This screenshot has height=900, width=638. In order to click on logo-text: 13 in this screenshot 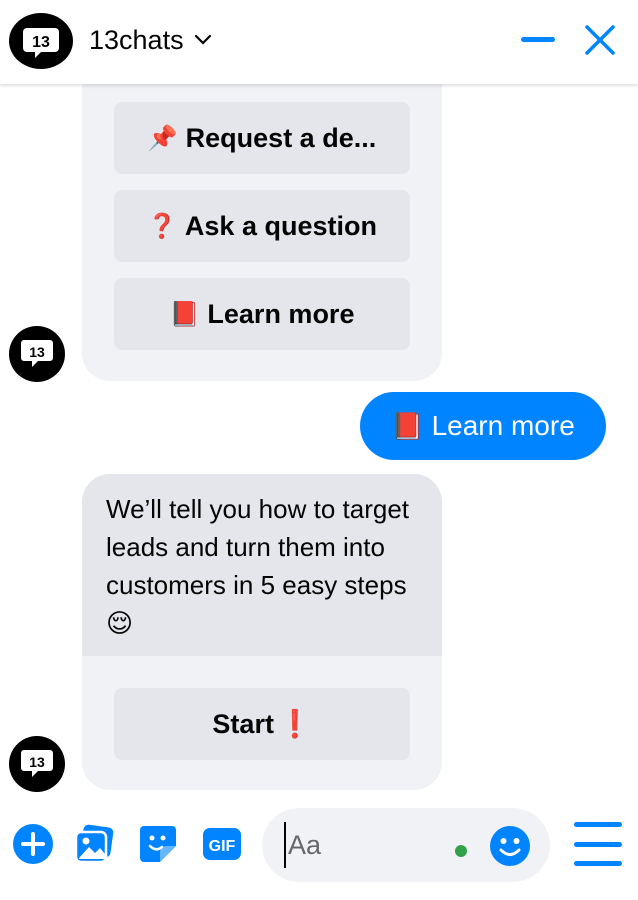, I will do `click(41, 42)`.